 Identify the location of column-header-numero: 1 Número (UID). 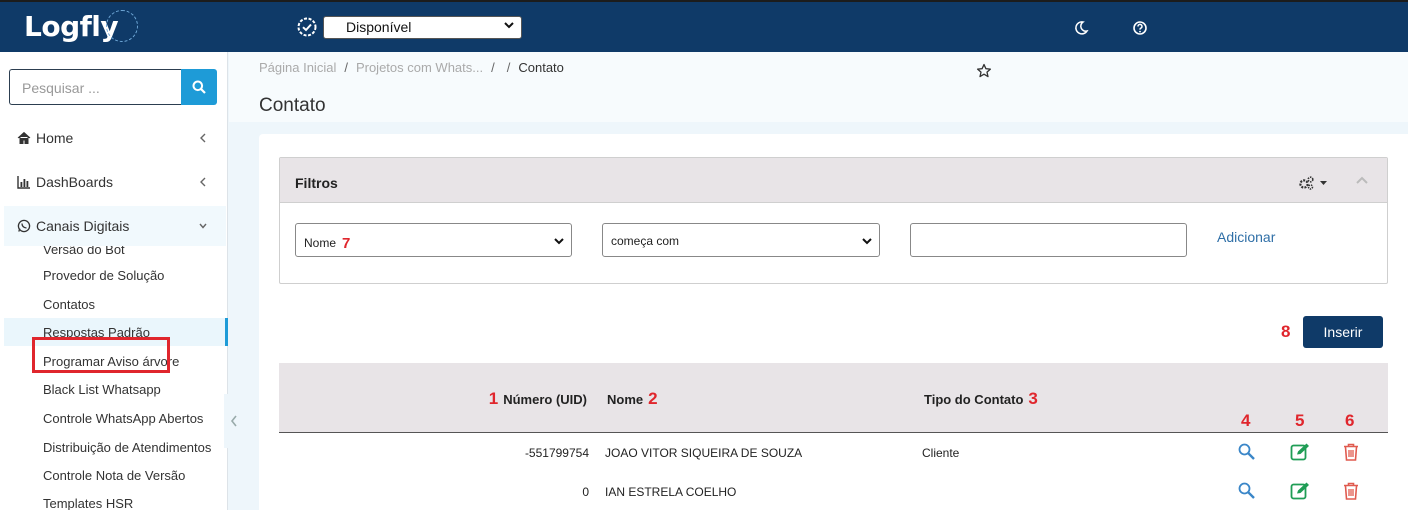
(535, 399).